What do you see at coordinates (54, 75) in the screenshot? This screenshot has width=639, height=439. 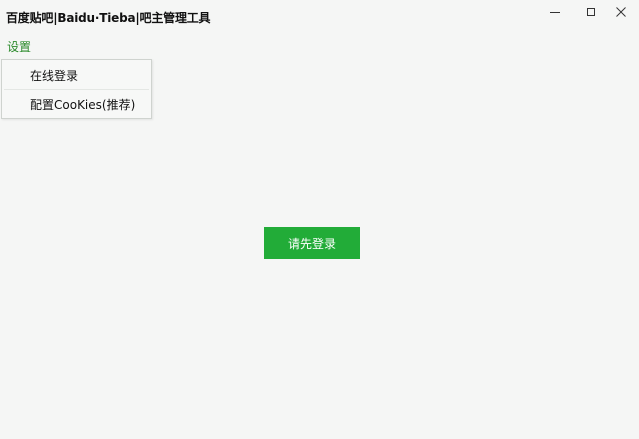 I see `menu-item-label: 在线登录` at bounding box center [54, 75].